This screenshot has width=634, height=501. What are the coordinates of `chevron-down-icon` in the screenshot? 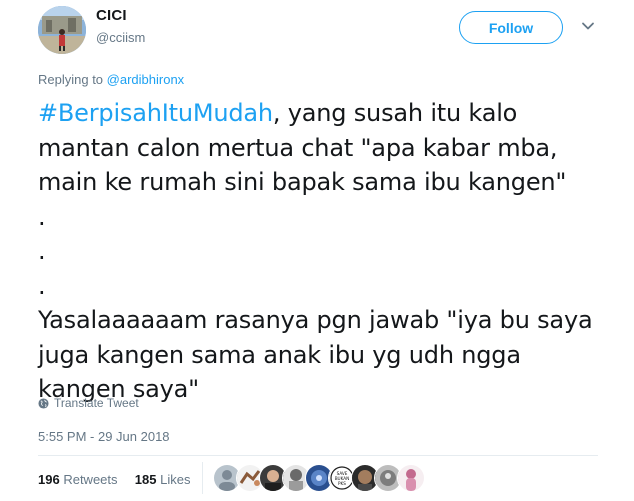 It's located at (588, 26).